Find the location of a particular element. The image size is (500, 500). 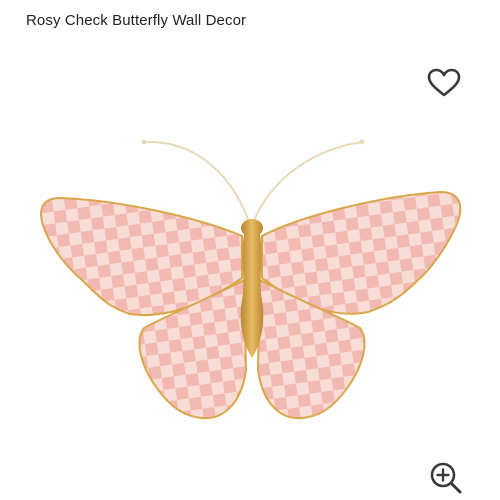

zoom-in-icon is located at coordinates (446, 478).